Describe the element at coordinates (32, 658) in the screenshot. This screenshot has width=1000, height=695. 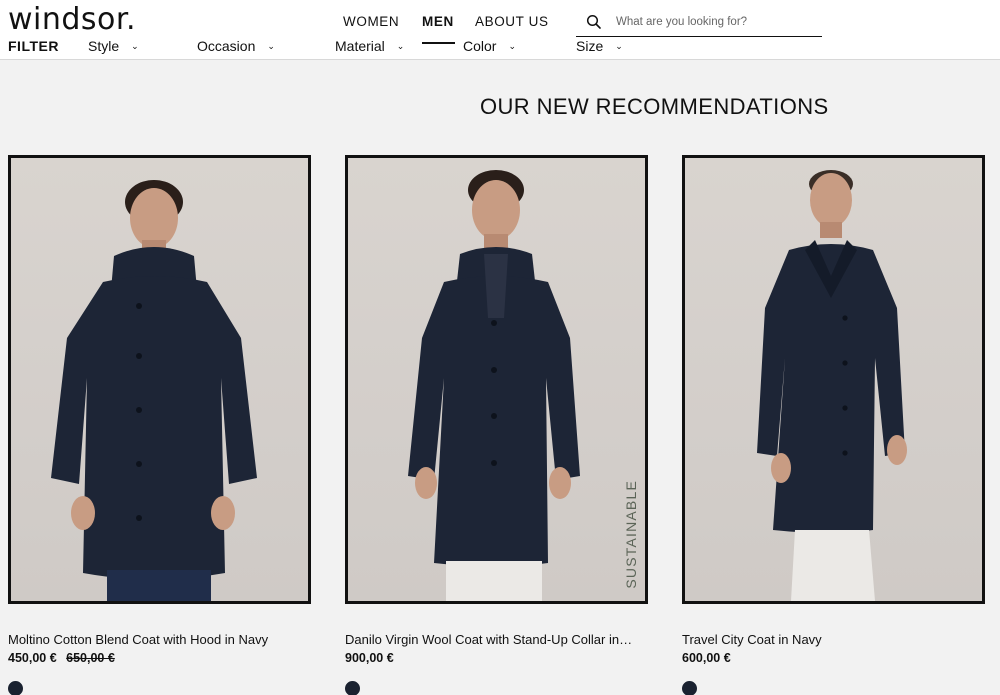
I see `product-price: 450,00 €` at that location.